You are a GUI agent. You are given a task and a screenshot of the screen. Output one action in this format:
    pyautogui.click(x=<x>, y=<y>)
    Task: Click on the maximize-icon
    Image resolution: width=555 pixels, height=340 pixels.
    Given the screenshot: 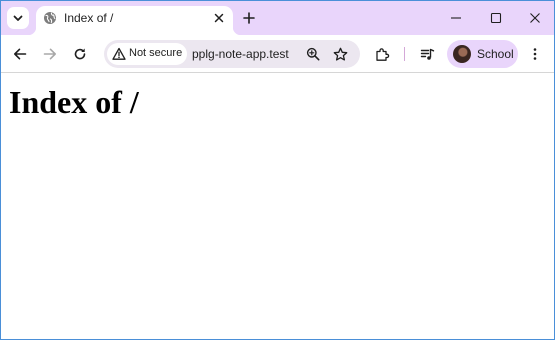 What is the action you would take?
    pyautogui.click(x=496, y=18)
    